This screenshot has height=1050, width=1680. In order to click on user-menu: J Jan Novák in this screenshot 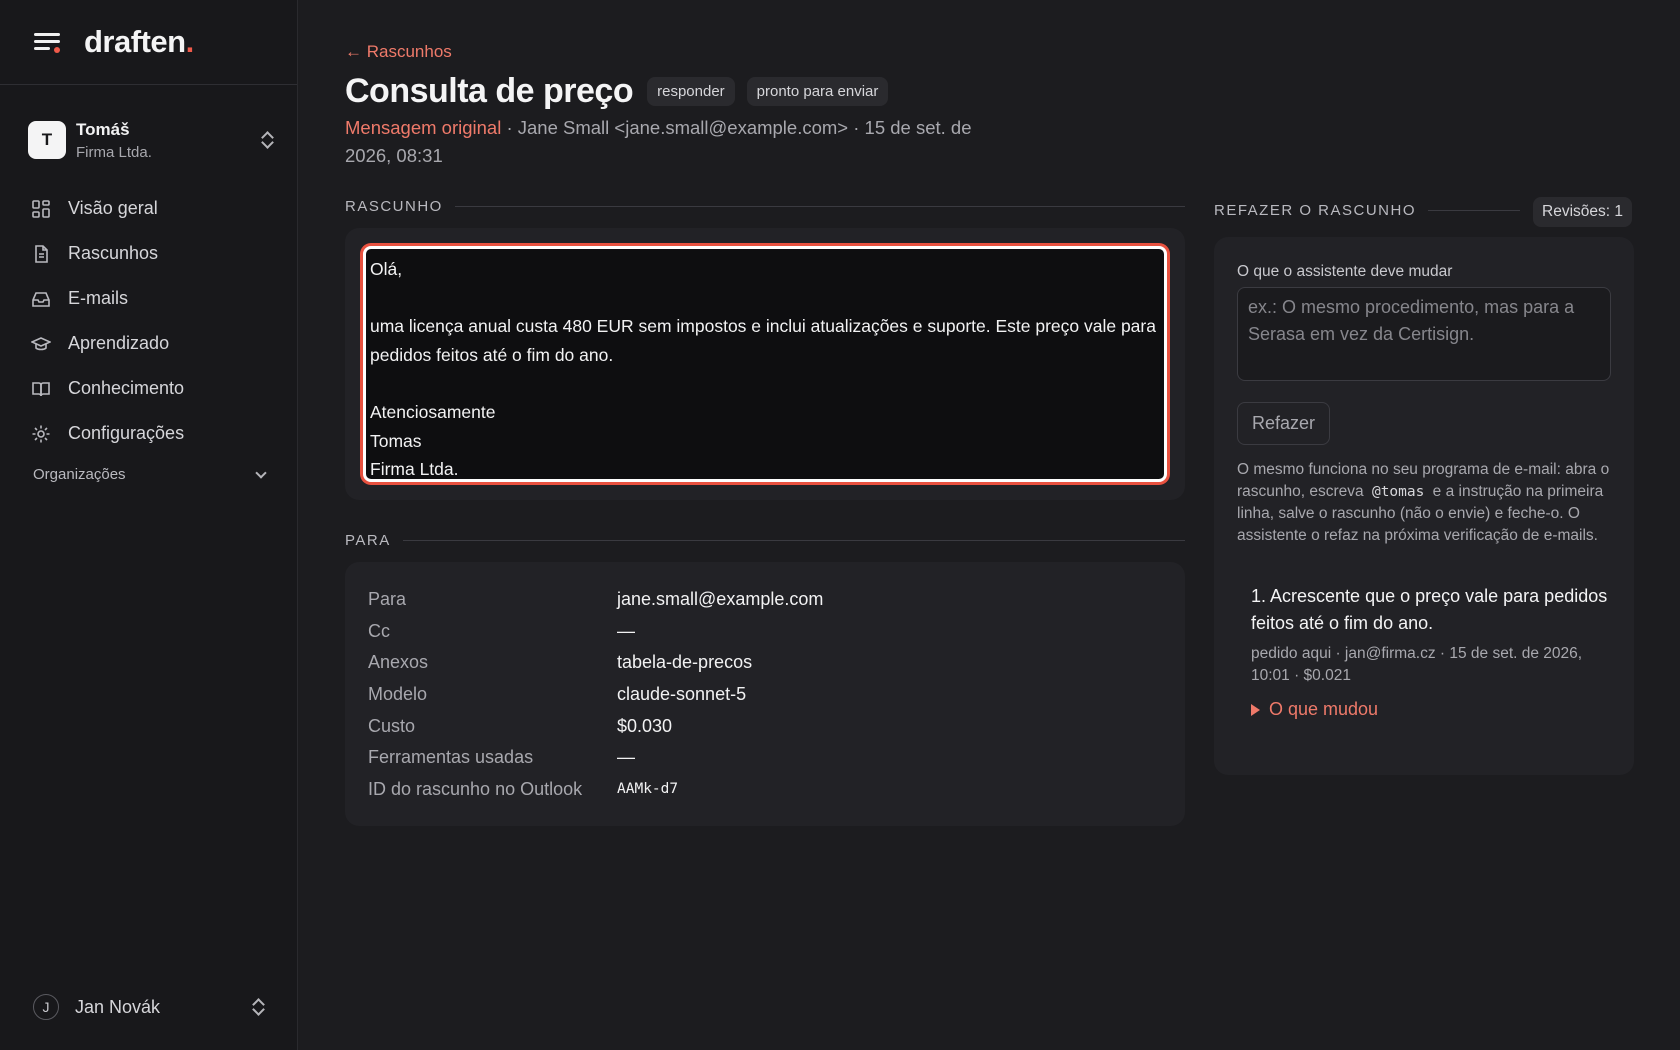, I will do `click(149, 1007)`.